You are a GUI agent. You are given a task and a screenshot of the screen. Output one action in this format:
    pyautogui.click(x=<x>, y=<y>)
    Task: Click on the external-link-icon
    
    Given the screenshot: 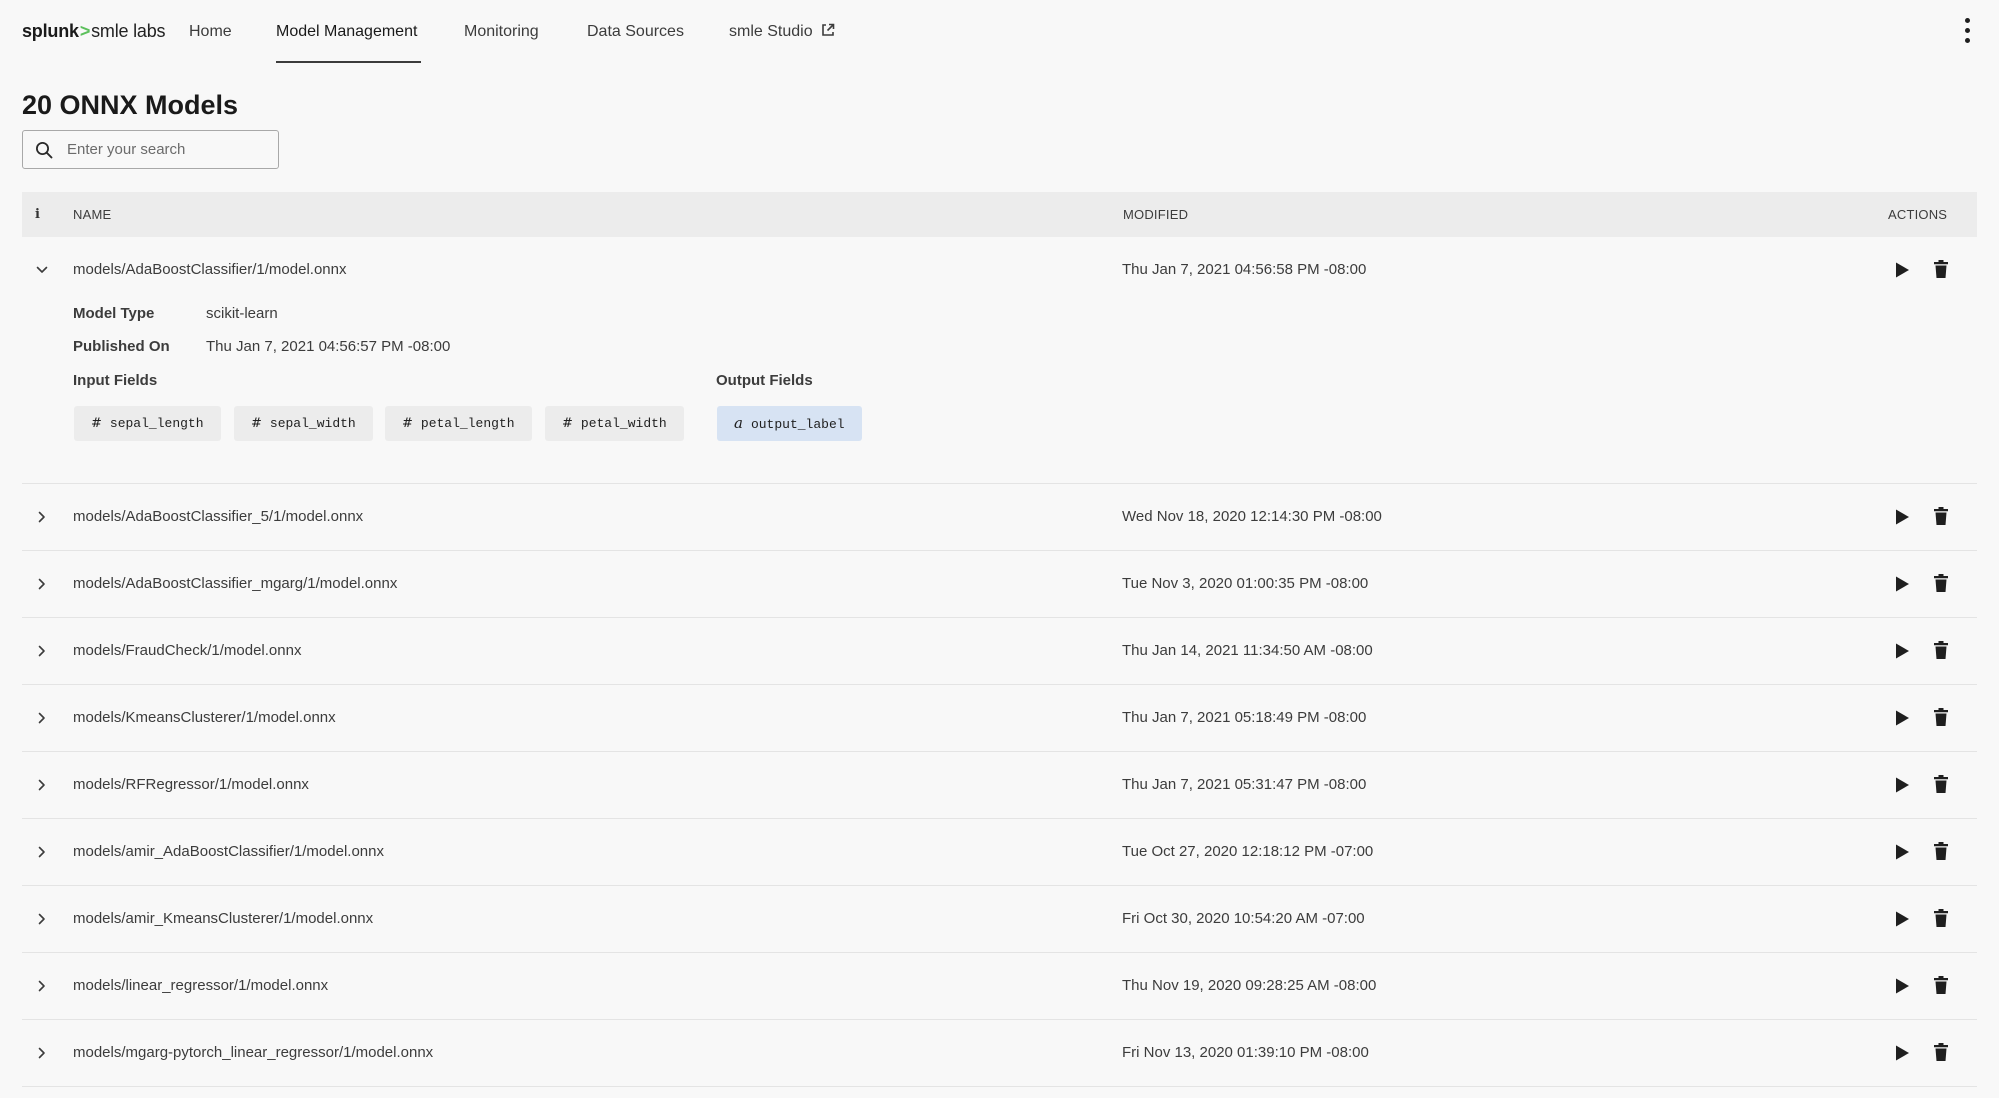 What is the action you would take?
    pyautogui.click(x=828, y=29)
    